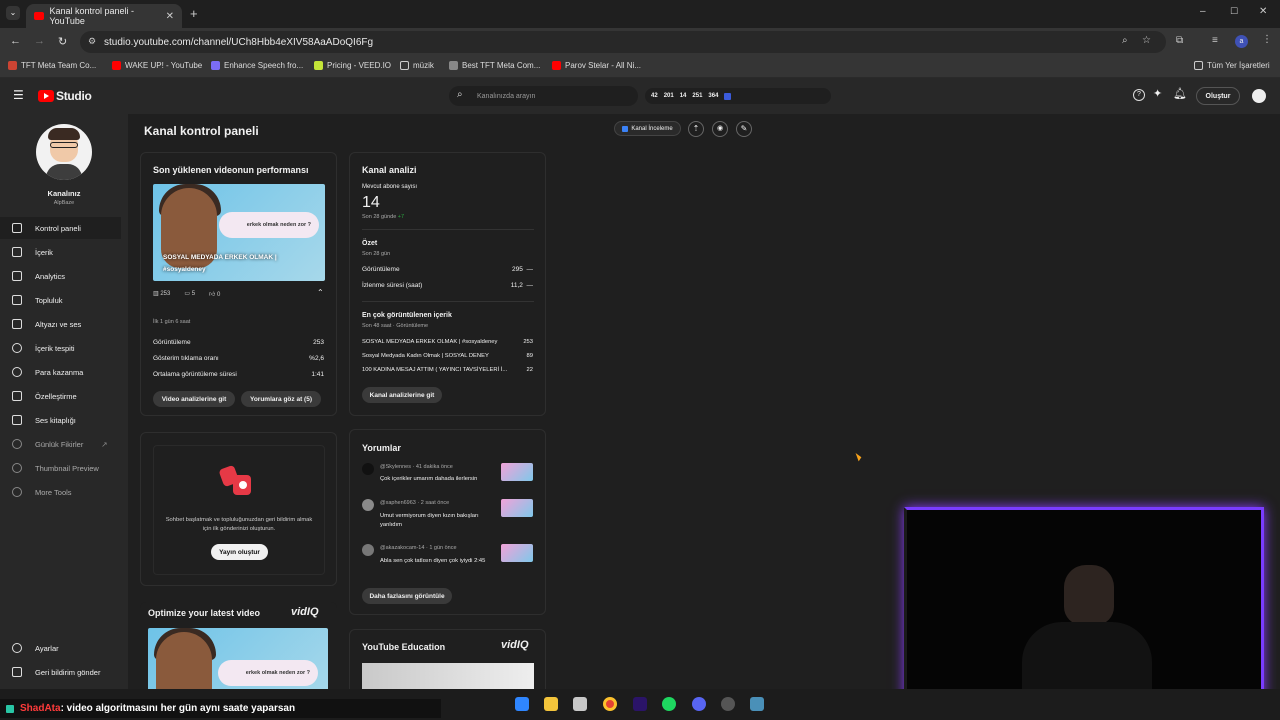 The width and height of the screenshot is (1280, 720). I want to click on view-more-comments-button: Daha fazlasını görüntüle, so click(407, 596).